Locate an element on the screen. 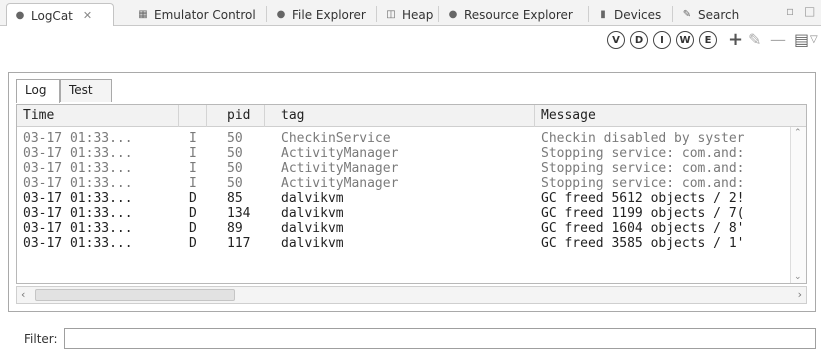 The width and height of the screenshot is (821, 358). tab-emulator-control: ▦ Emulator Control is located at coordinates (196, 14).